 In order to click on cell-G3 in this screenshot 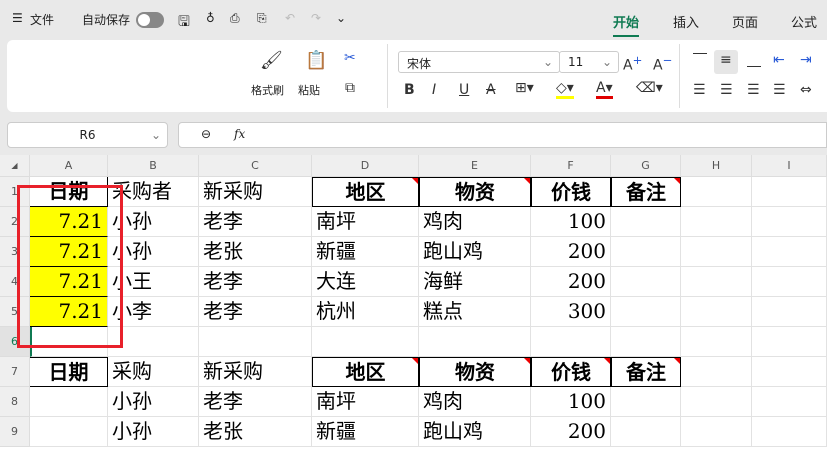, I will do `click(646, 252)`.